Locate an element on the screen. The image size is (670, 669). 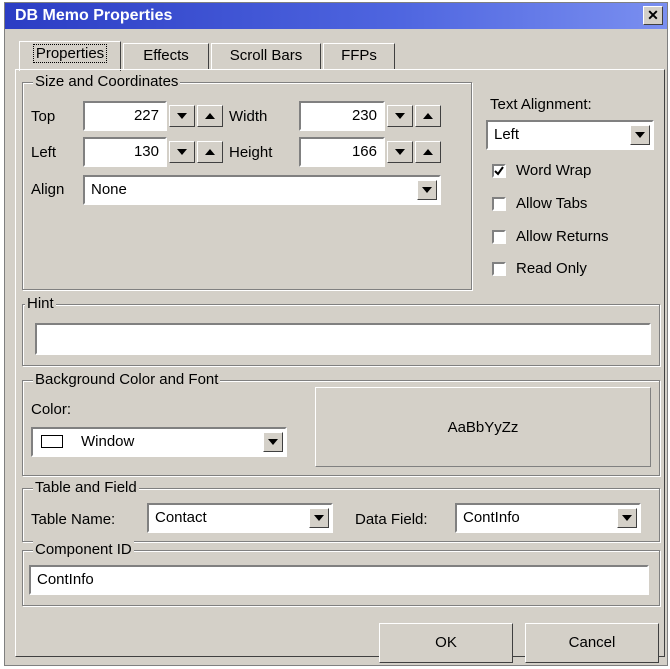
table-name-label: Table Name: is located at coordinates (73, 519).